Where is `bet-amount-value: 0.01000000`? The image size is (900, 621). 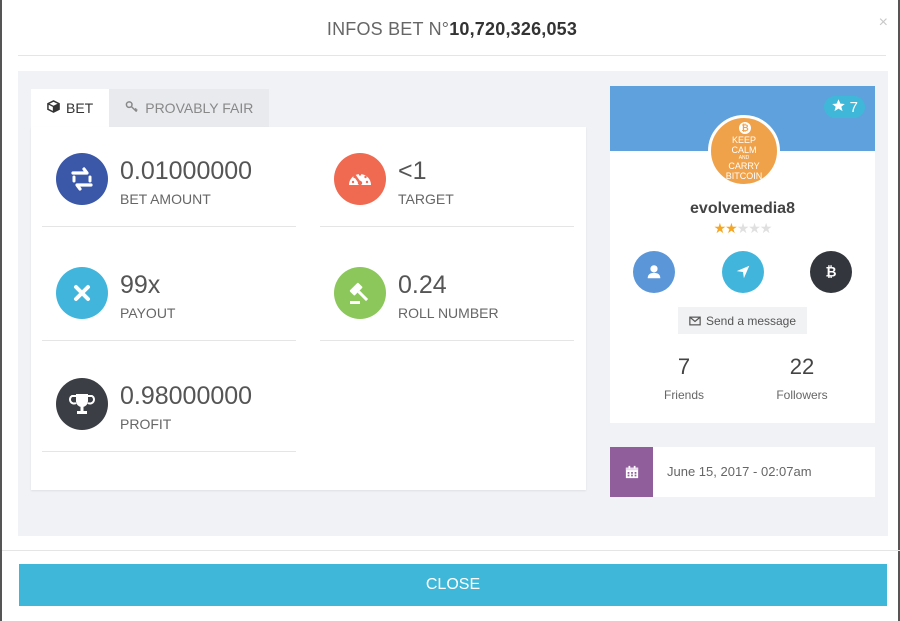
bet-amount-value: 0.01000000 is located at coordinates (186, 171).